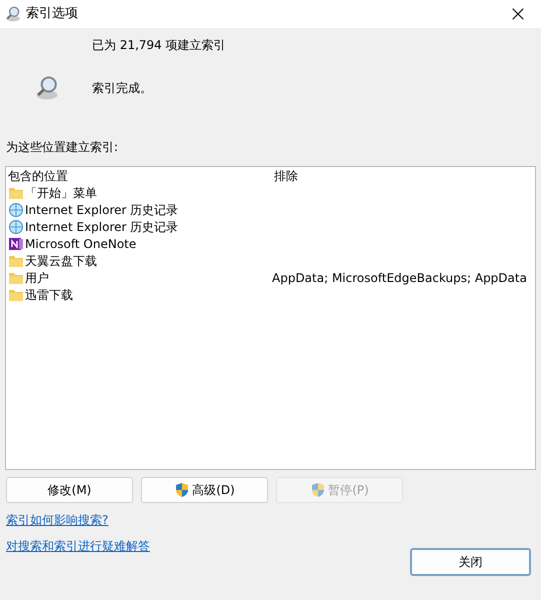 This screenshot has width=541, height=600. What do you see at coordinates (16, 244) in the screenshot?
I see `notebook-icon` at bounding box center [16, 244].